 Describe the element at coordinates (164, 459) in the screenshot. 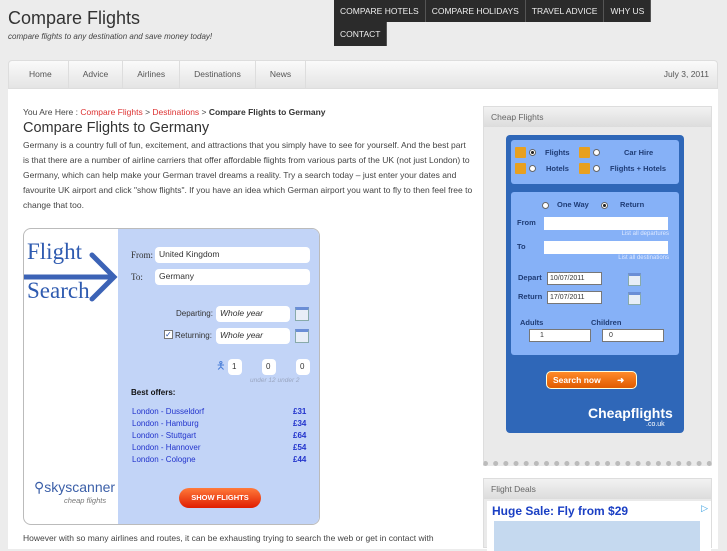

I see `offer-link: London - Cologne` at that location.